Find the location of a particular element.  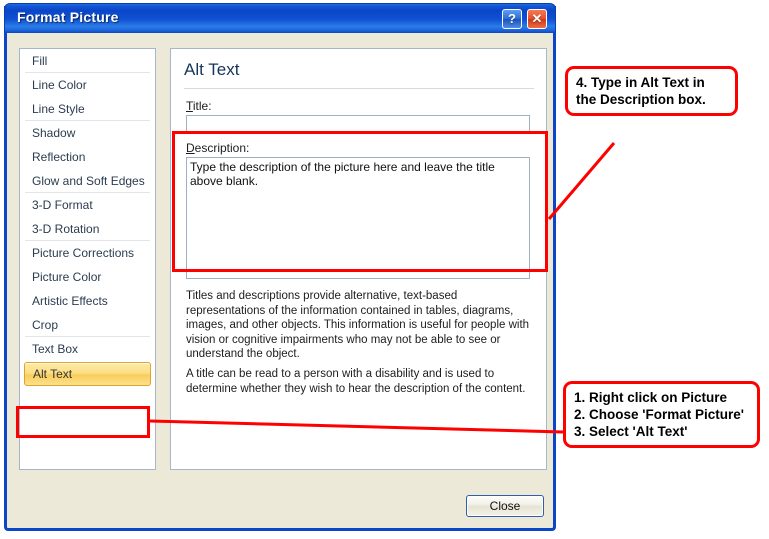

sidebar-item-3-d-format: 3-D Format is located at coordinates (87, 205).